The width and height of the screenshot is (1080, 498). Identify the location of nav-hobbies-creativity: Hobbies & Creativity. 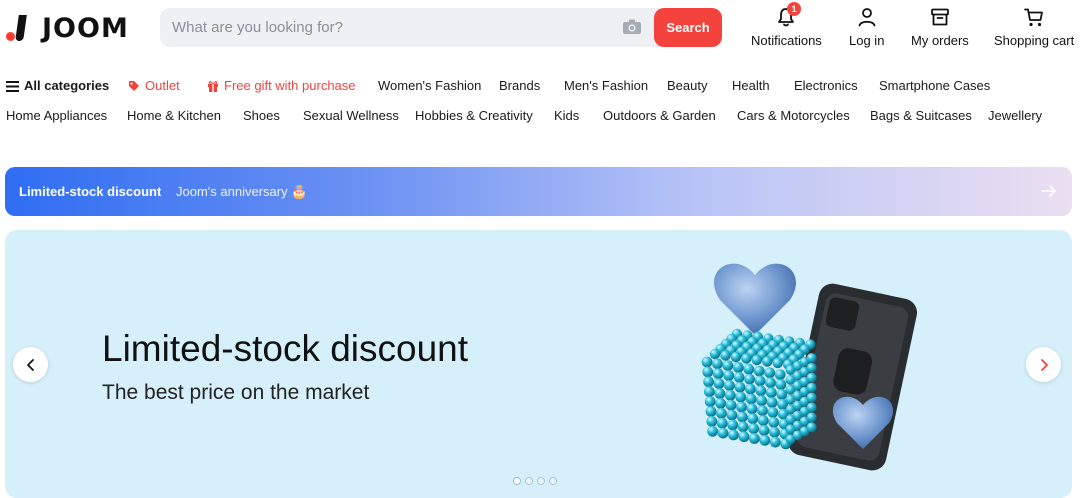
(474, 115).